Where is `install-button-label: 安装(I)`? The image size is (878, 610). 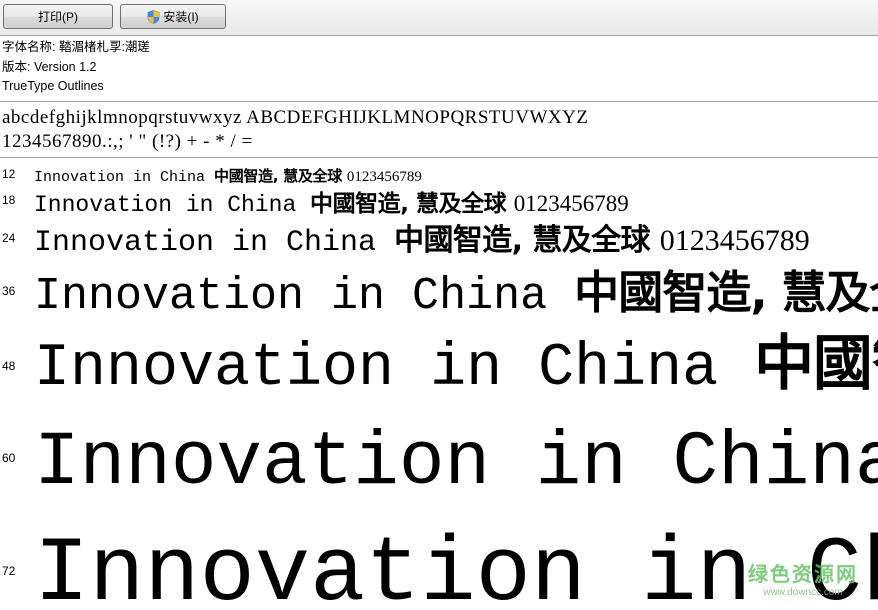 install-button-label: 安装(I) is located at coordinates (181, 17).